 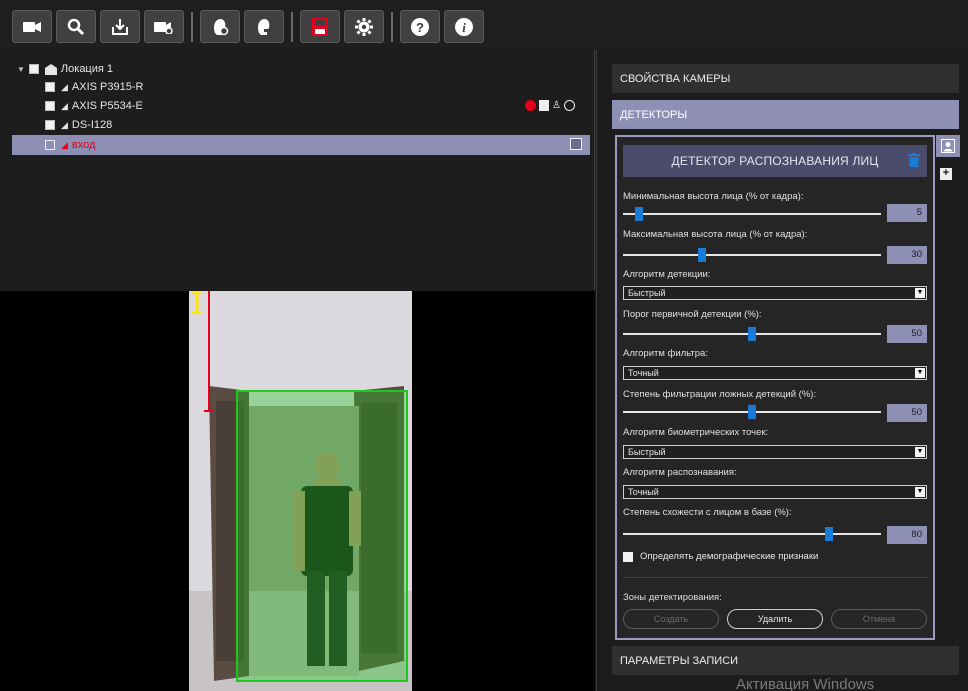 What do you see at coordinates (672, 597) in the screenshot?
I see `zones-label: Зоны детектирования:` at bounding box center [672, 597].